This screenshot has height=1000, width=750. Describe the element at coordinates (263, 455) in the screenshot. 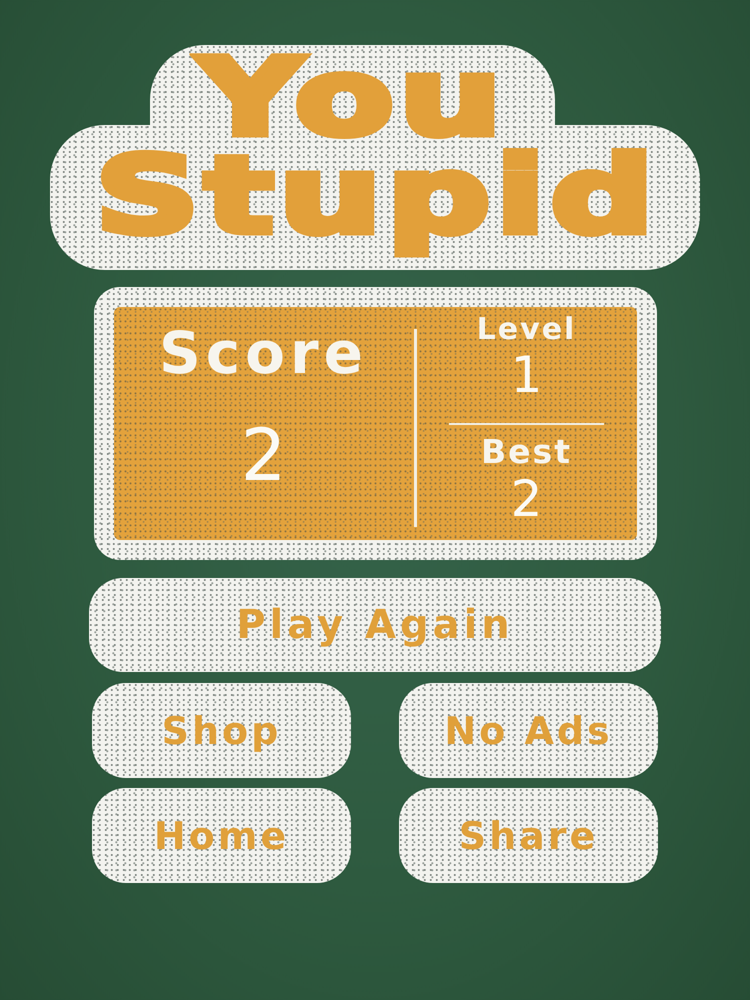

I see `score-value: 2` at that location.